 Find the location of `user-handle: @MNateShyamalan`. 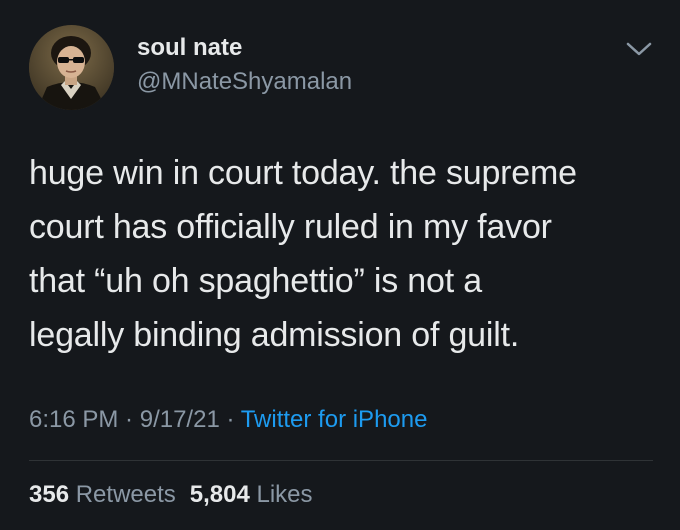

user-handle: @MNateShyamalan is located at coordinates (244, 82).